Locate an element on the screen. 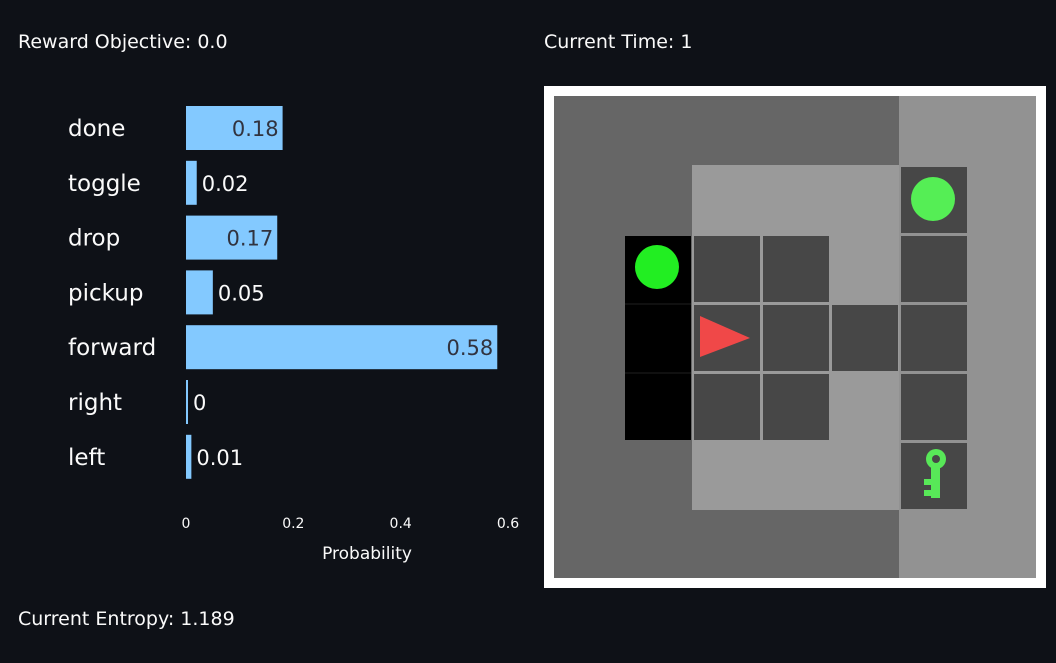  category-label-right: right is located at coordinates (95, 403).